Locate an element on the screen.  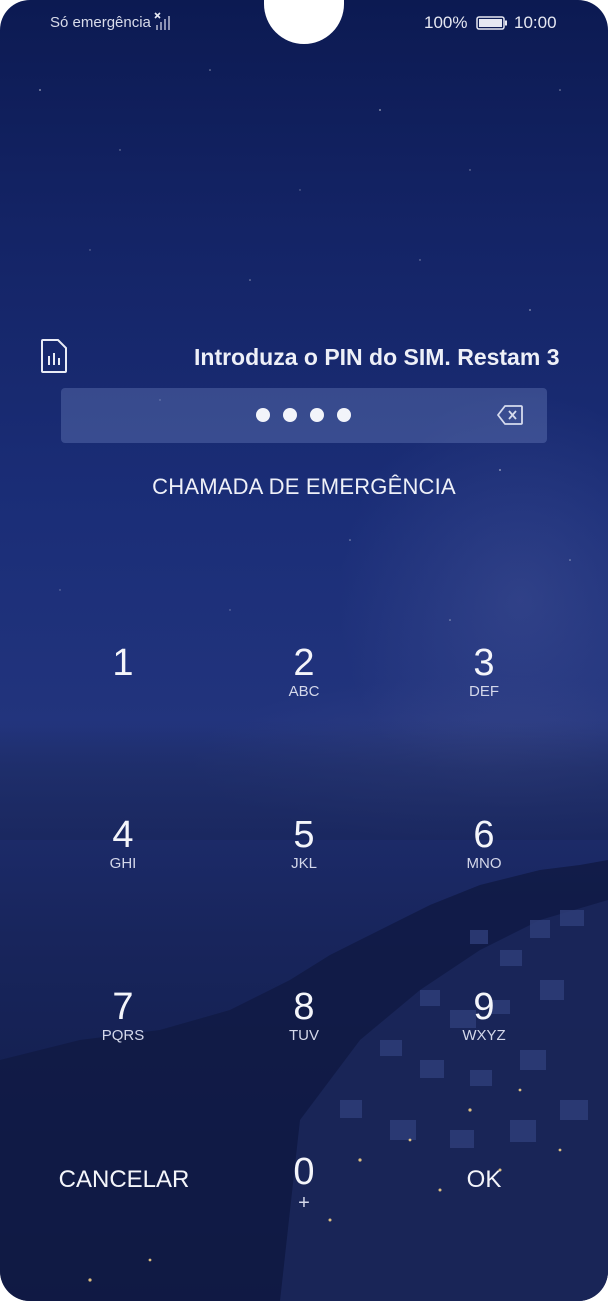
key-digit: 2 is located at coordinates (304, 663).